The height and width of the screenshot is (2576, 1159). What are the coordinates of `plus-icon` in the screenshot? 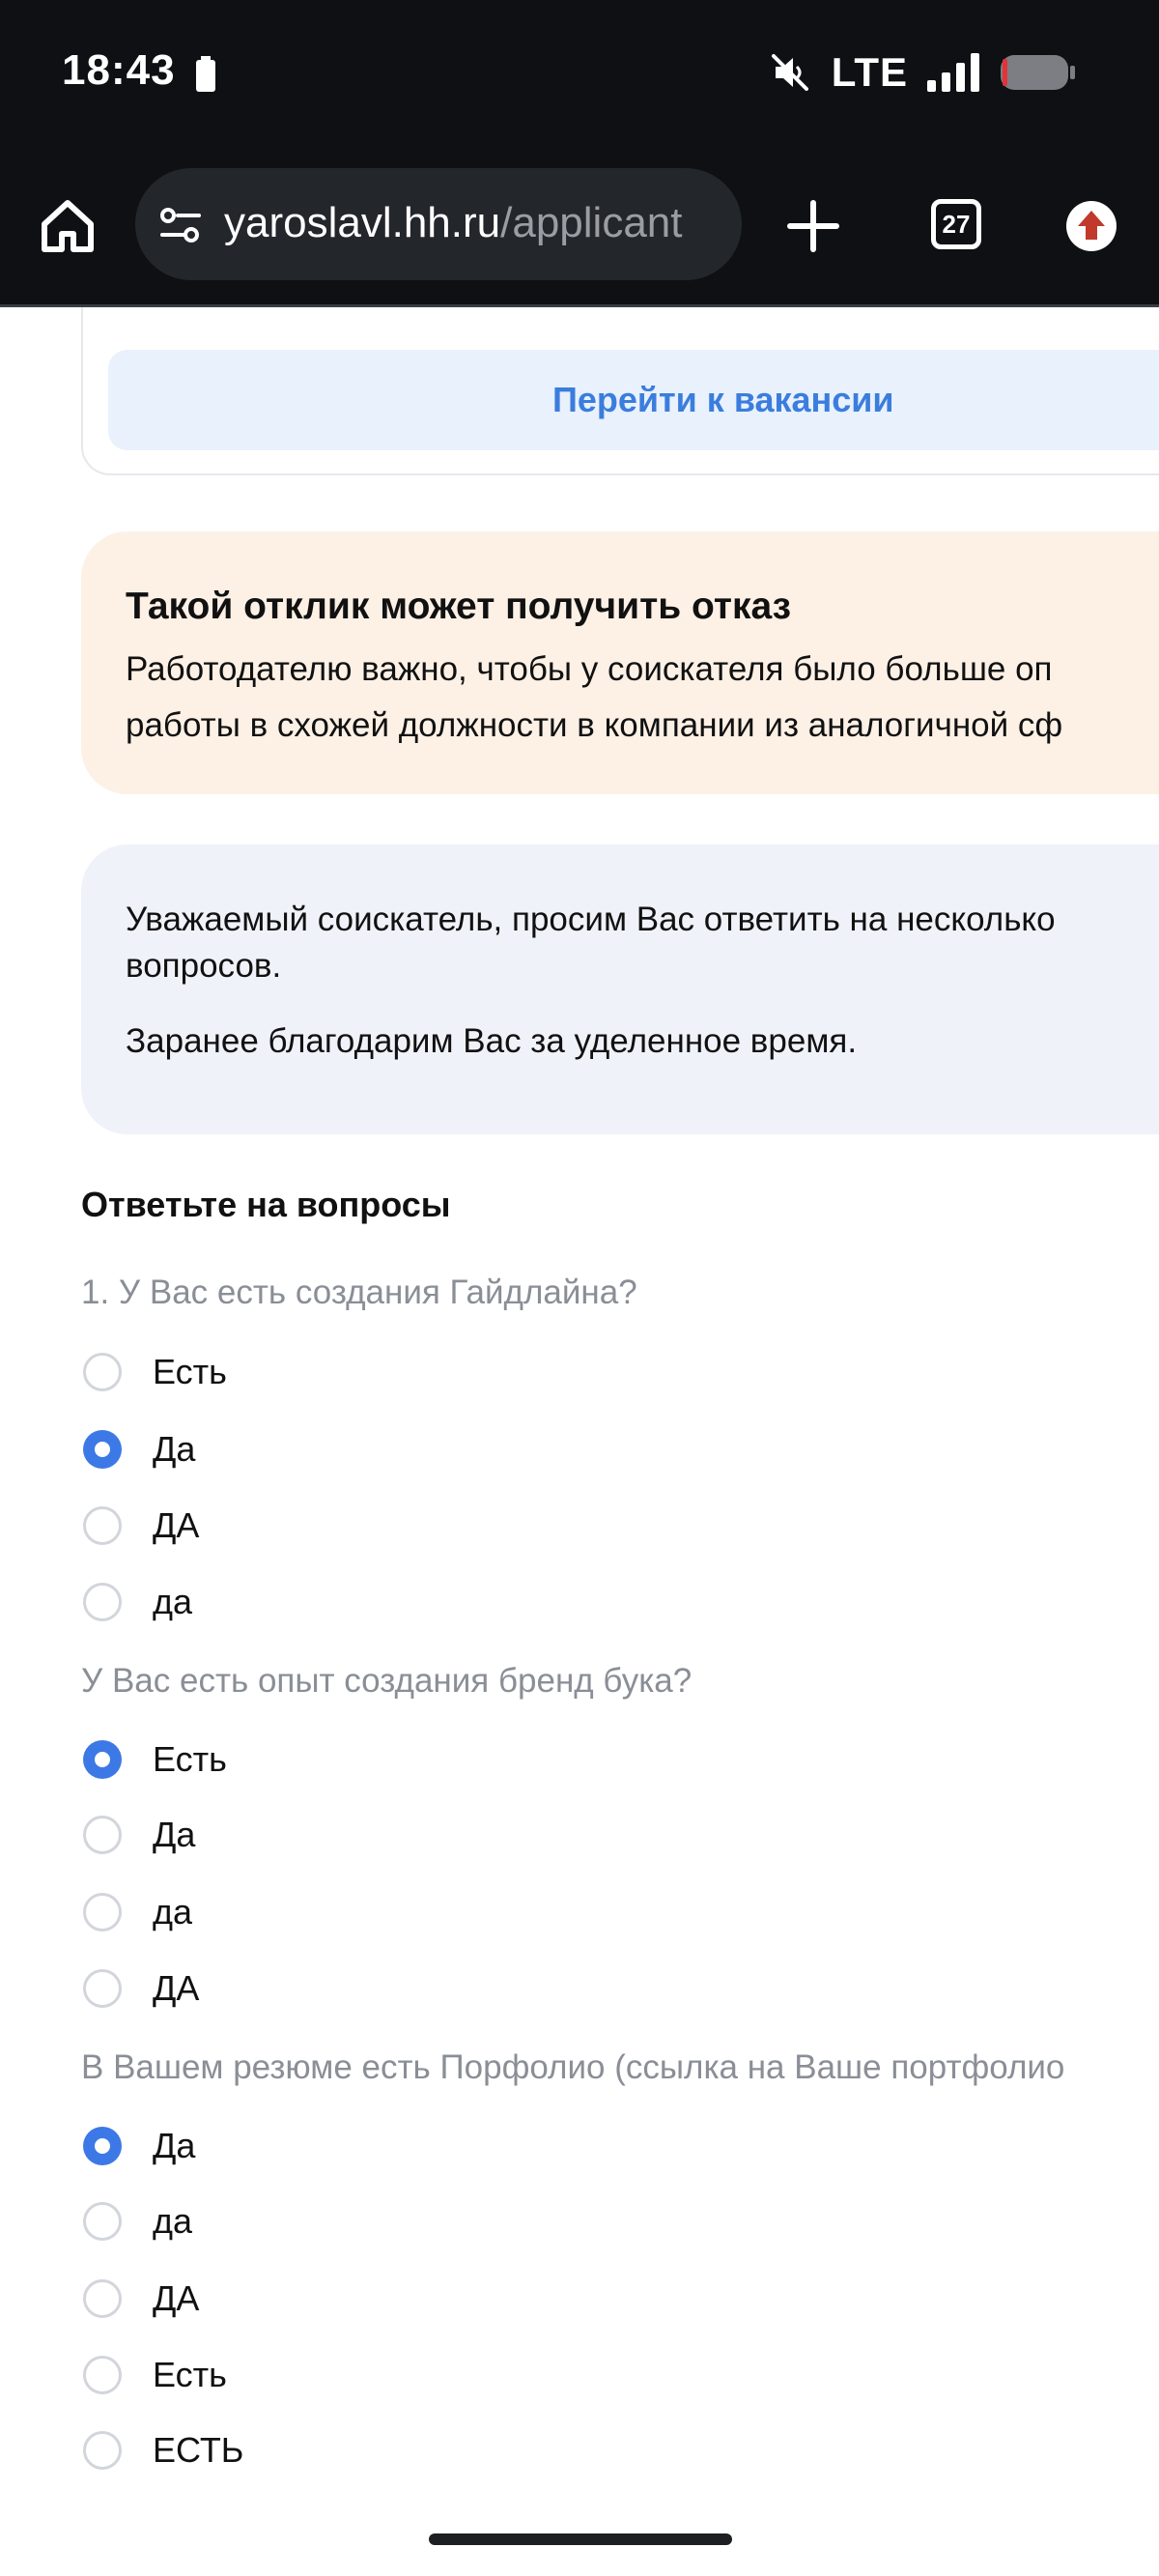 It's located at (813, 226).